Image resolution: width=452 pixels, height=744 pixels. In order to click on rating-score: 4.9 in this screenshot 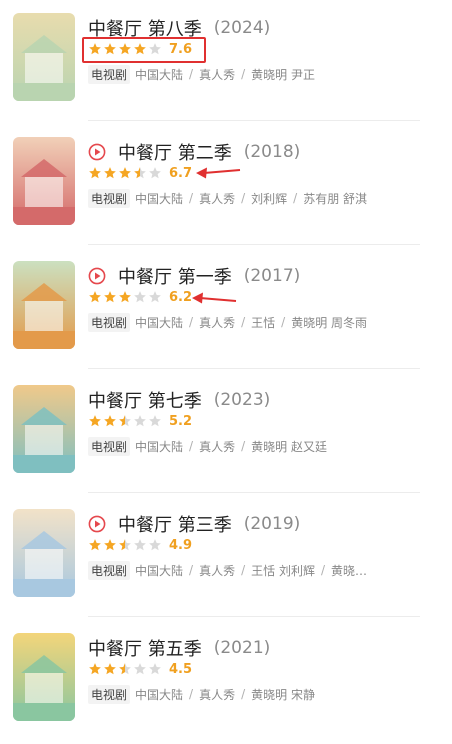, I will do `click(181, 545)`.